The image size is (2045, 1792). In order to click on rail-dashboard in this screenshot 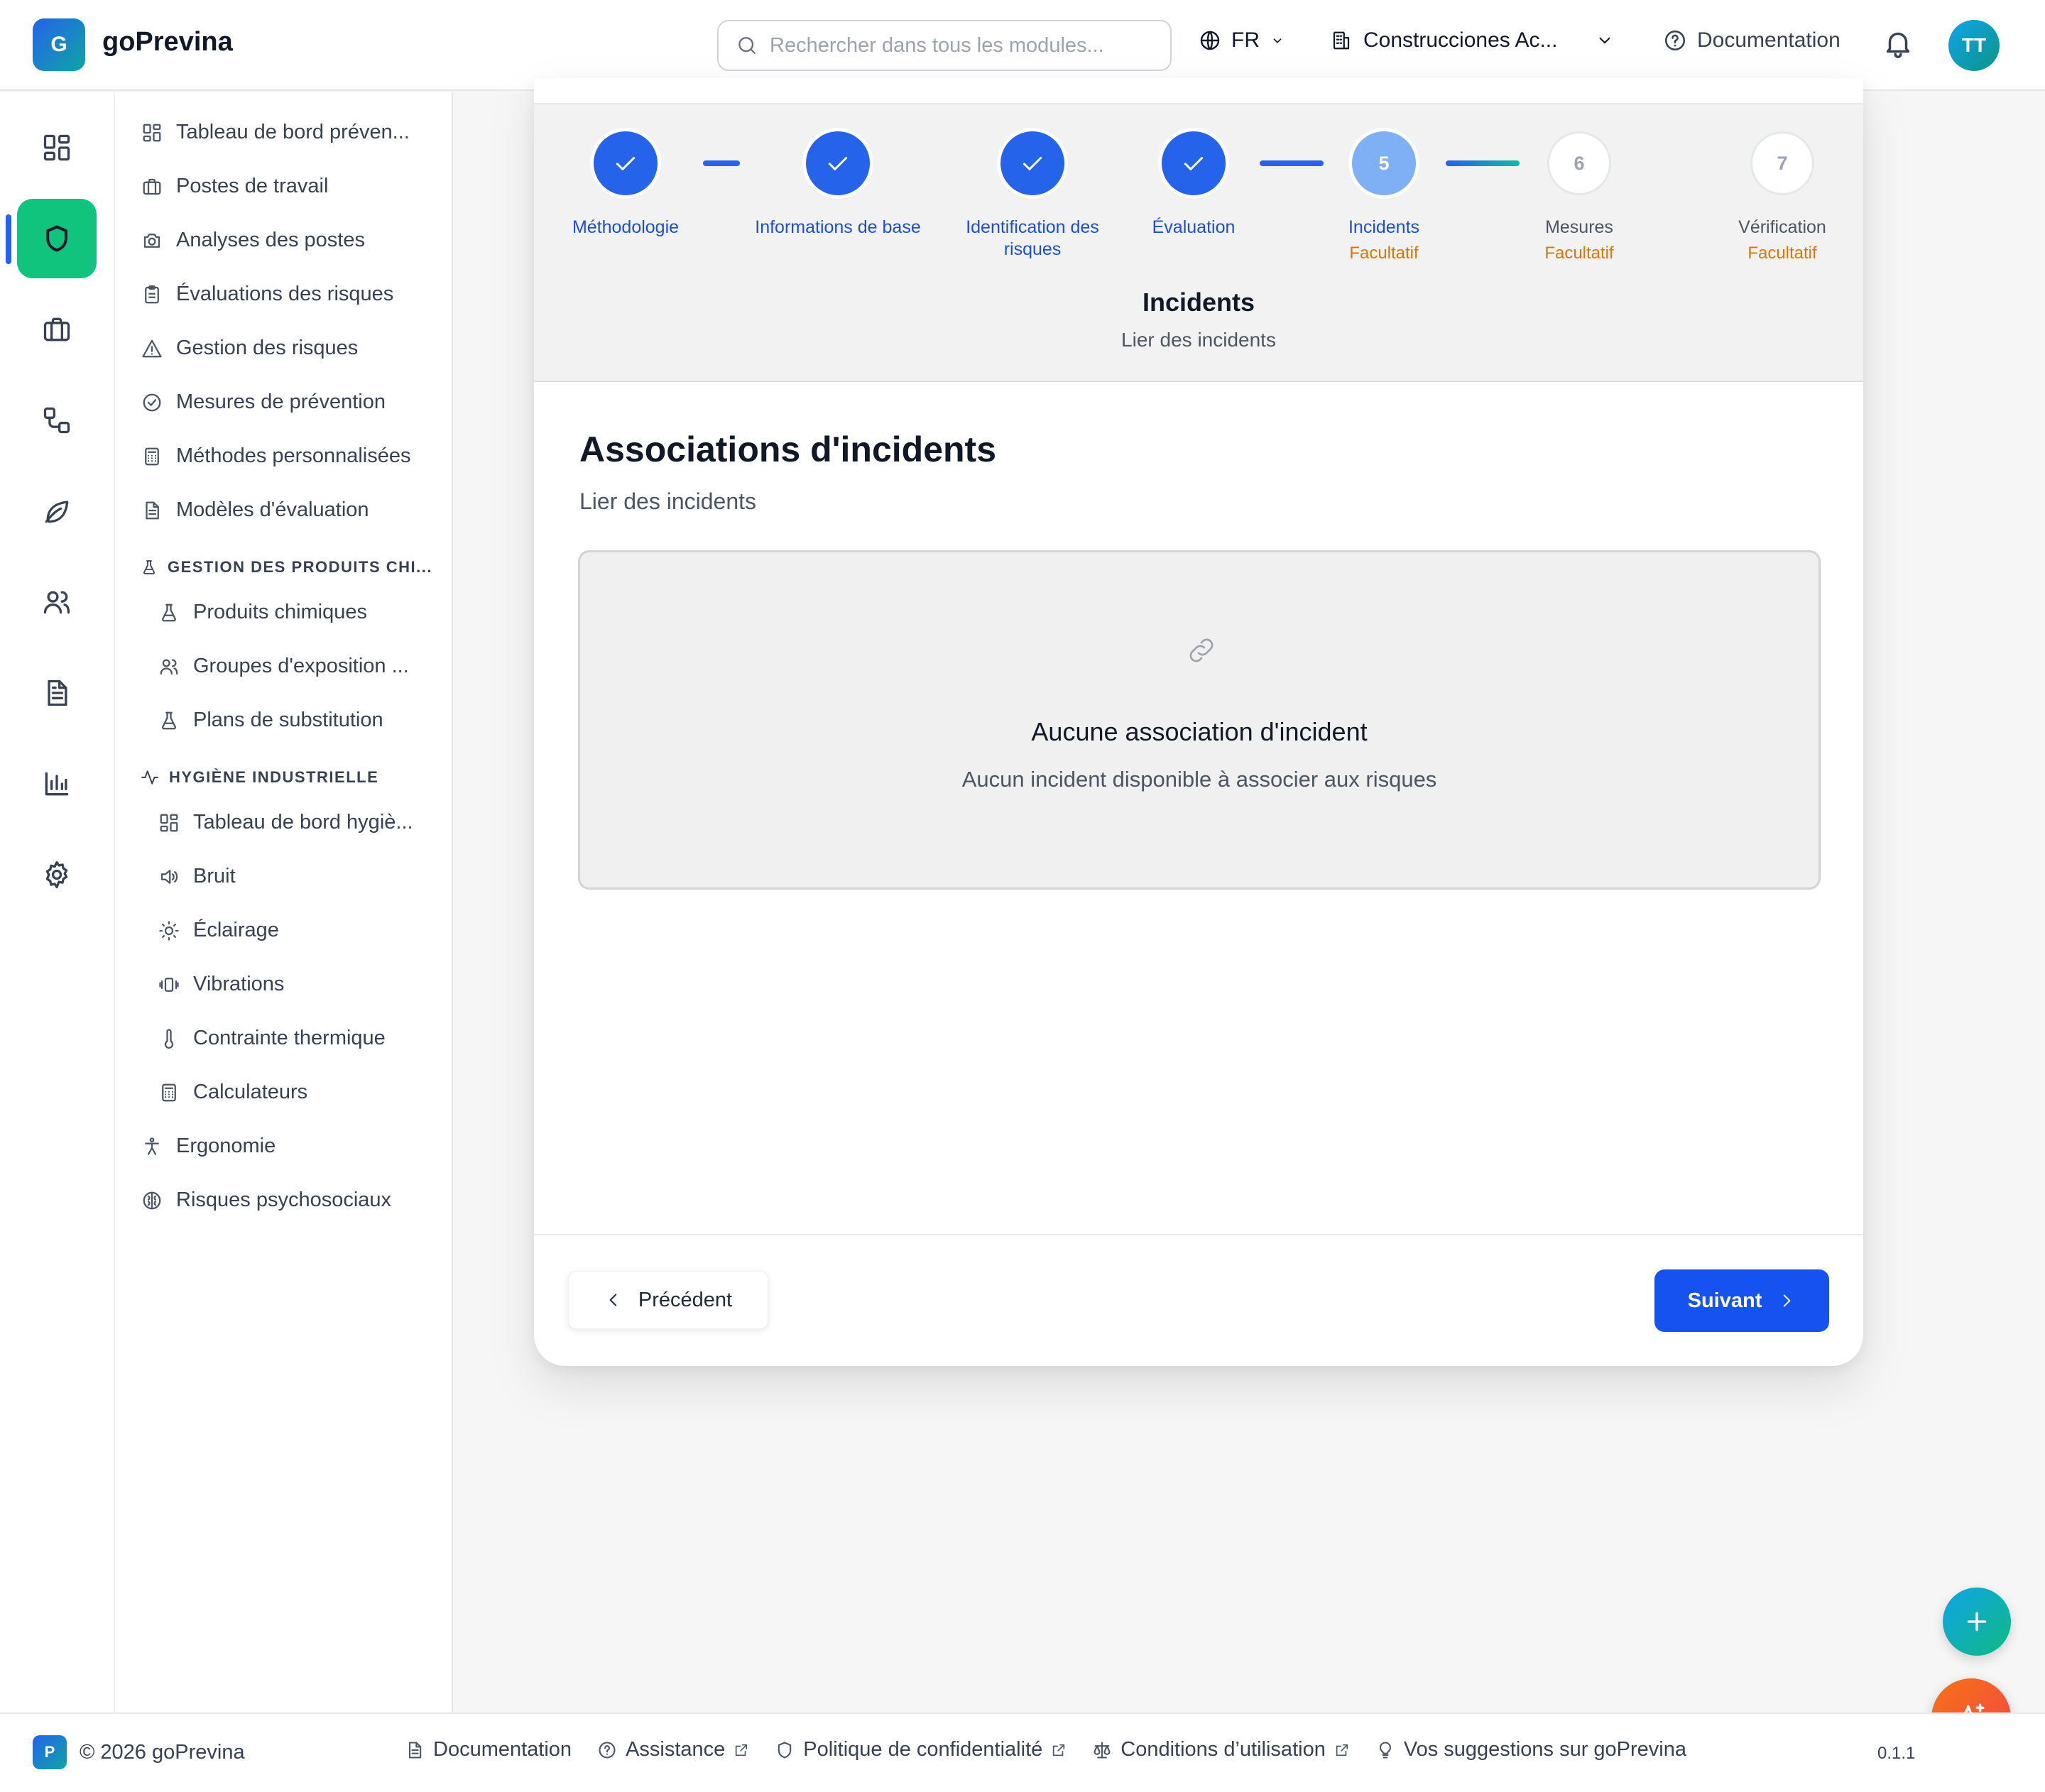, I will do `click(57, 147)`.